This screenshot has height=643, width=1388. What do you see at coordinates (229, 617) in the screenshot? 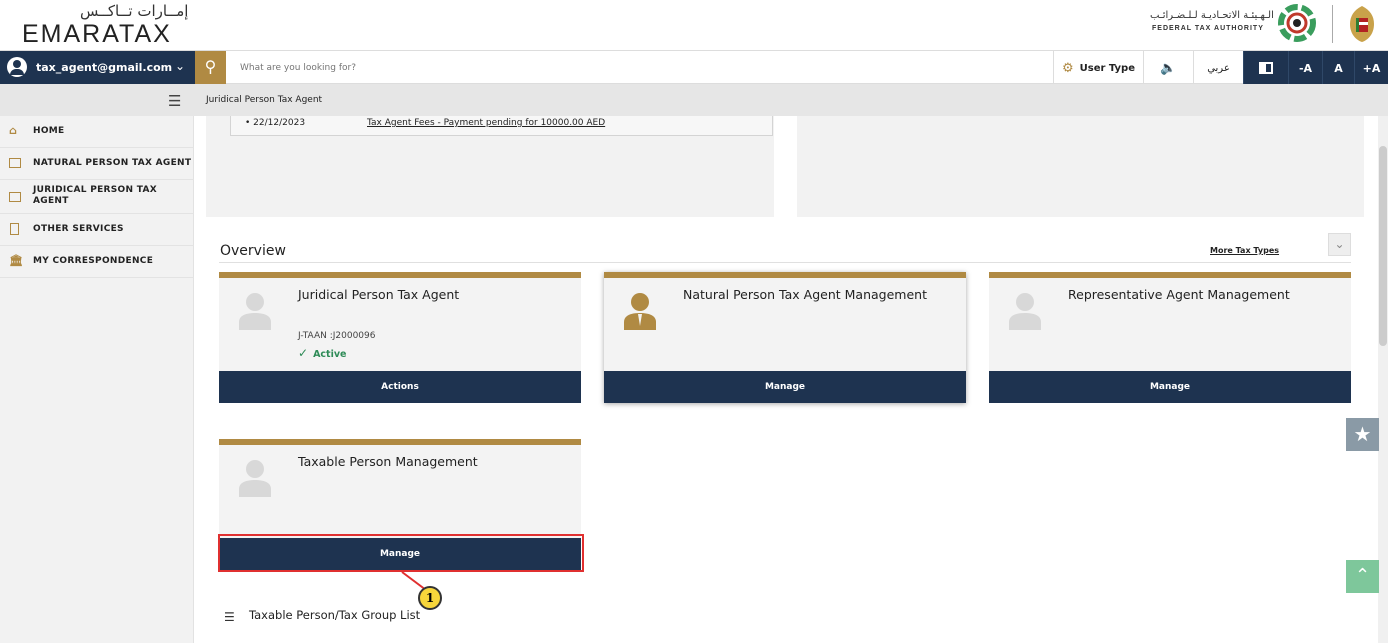
I see `list-icon: ☰` at bounding box center [229, 617].